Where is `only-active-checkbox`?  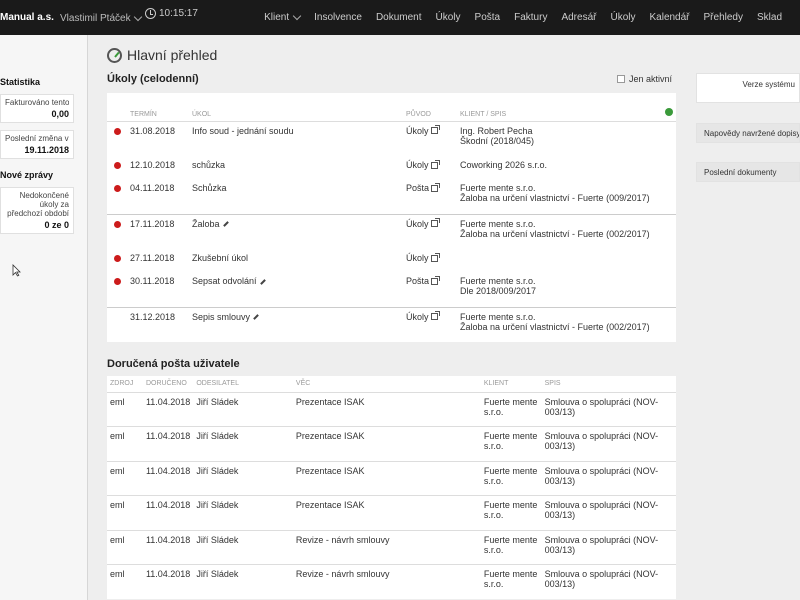 only-active-checkbox is located at coordinates (621, 79).